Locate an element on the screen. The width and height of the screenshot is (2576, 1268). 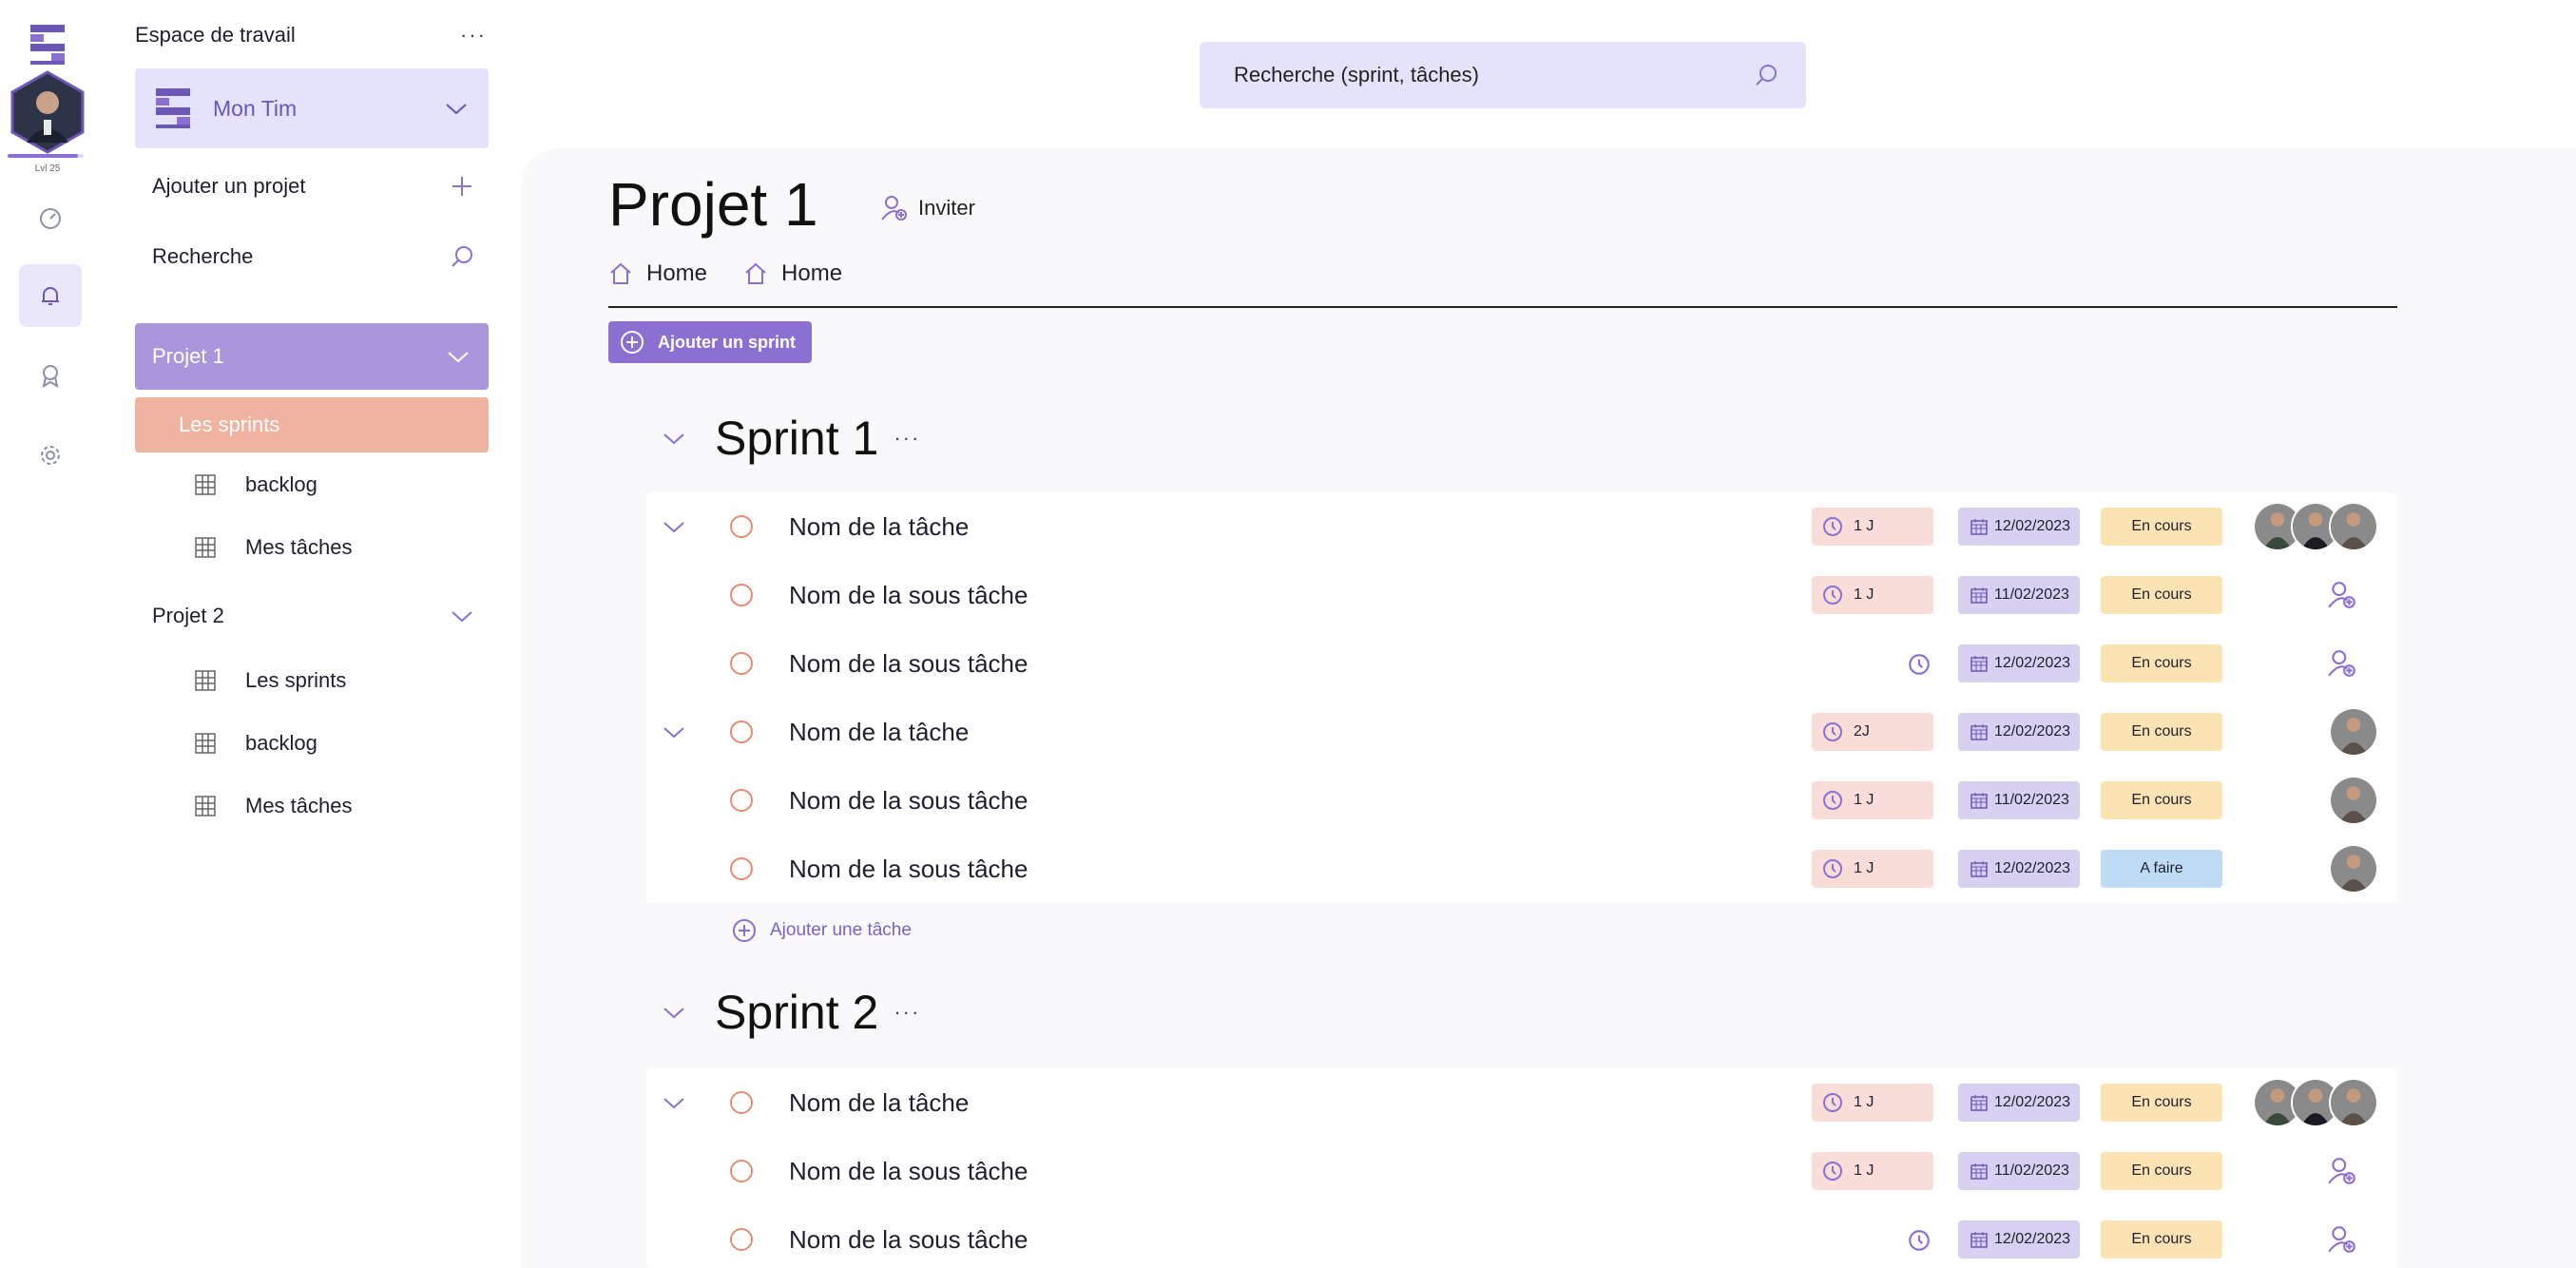
workspace-header: Espace de travail ··· is located at coordinates (311, 35).